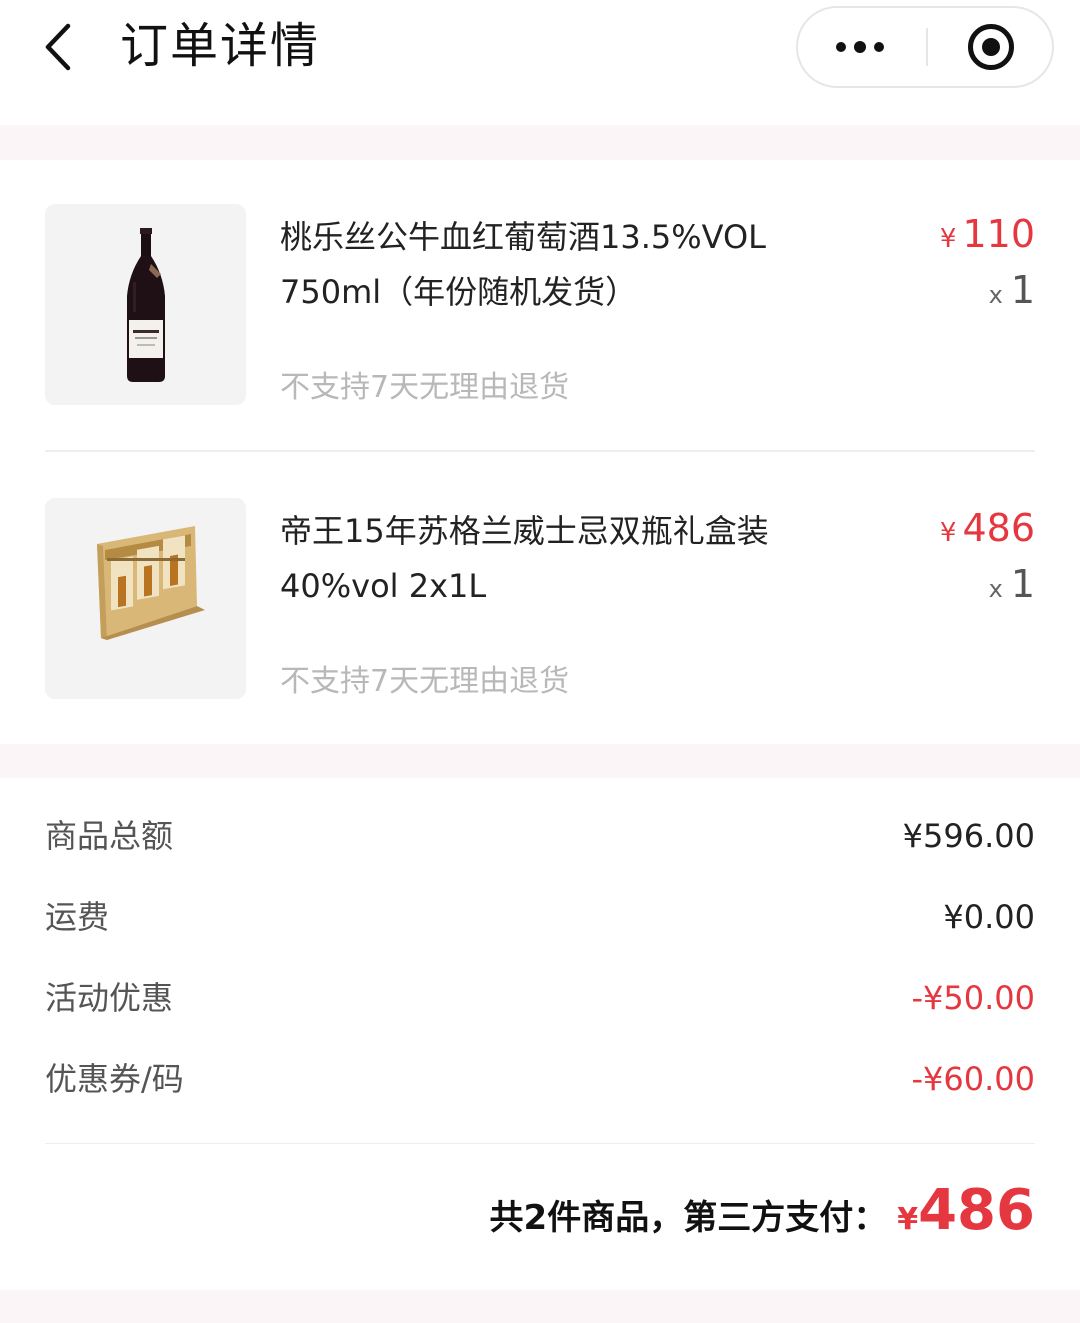 The height and width of the screenshot is (1323, 1080). What do you see at coordinates (908, 1219) in the screenshot?
I see `total-currency: ¥` at bounding box center [908, 1219].